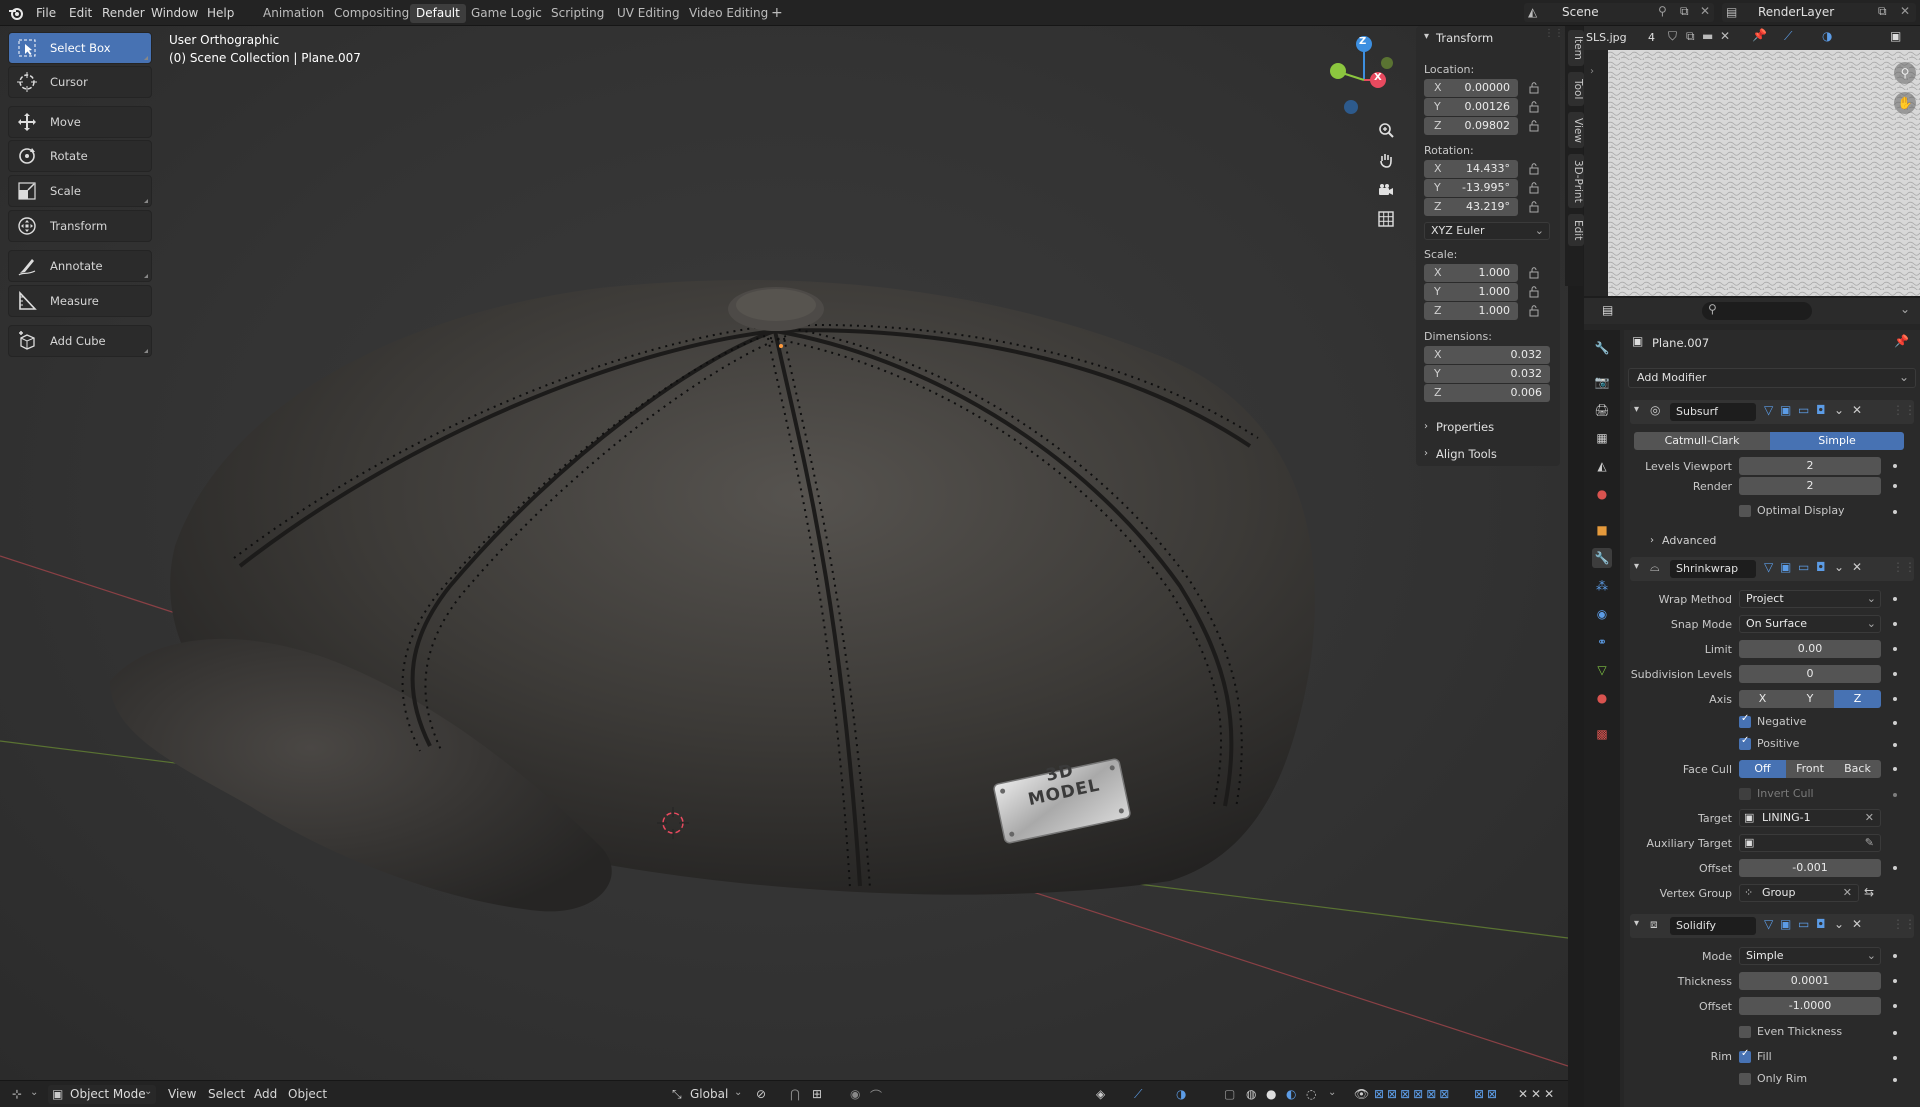  What do you see at coordinates (1713, 569) in the screenshot?
I see `modifier-name-field: Shrinkwrap` at bounding box center [1713, 569].